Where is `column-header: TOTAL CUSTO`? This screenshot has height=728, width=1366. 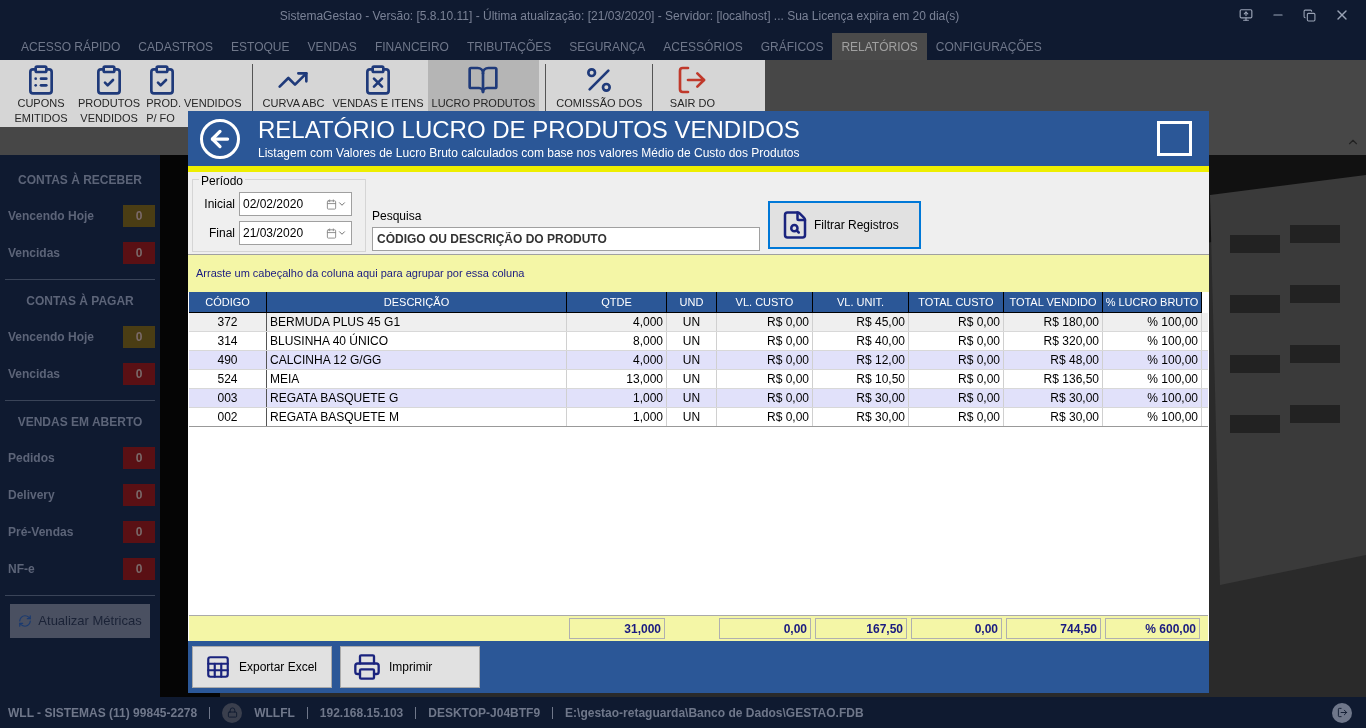
column-header: TOTAL CUSTO is located at coordinates (956, 302).